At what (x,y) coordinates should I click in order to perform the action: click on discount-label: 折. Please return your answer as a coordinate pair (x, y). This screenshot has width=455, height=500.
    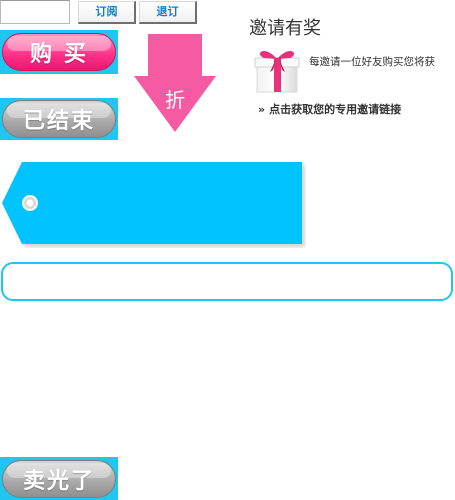
    Looking at the image, I should click on (175, 100).